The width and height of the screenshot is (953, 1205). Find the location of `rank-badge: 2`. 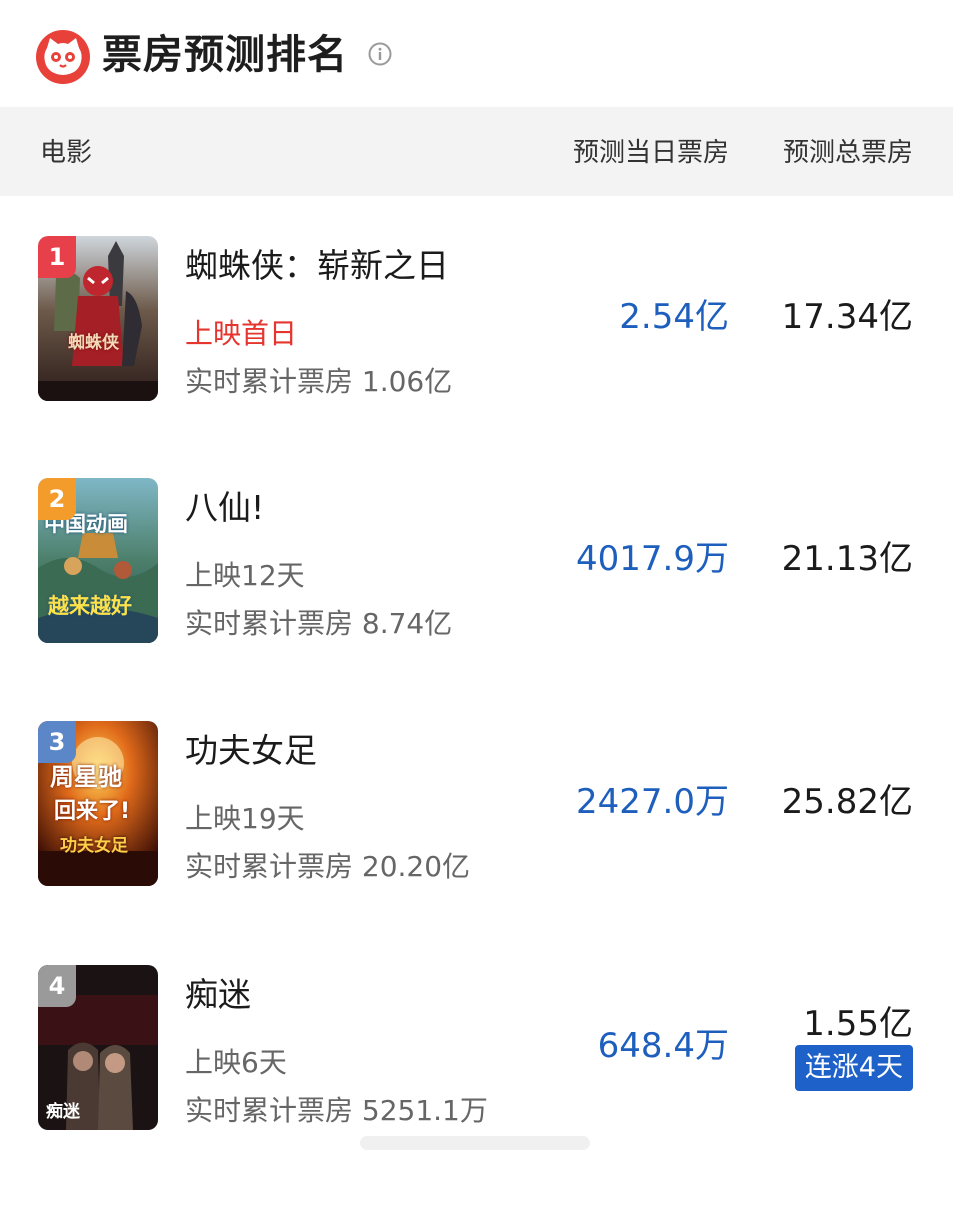

rank-badge: 2 is located at coordinates (57, 499).